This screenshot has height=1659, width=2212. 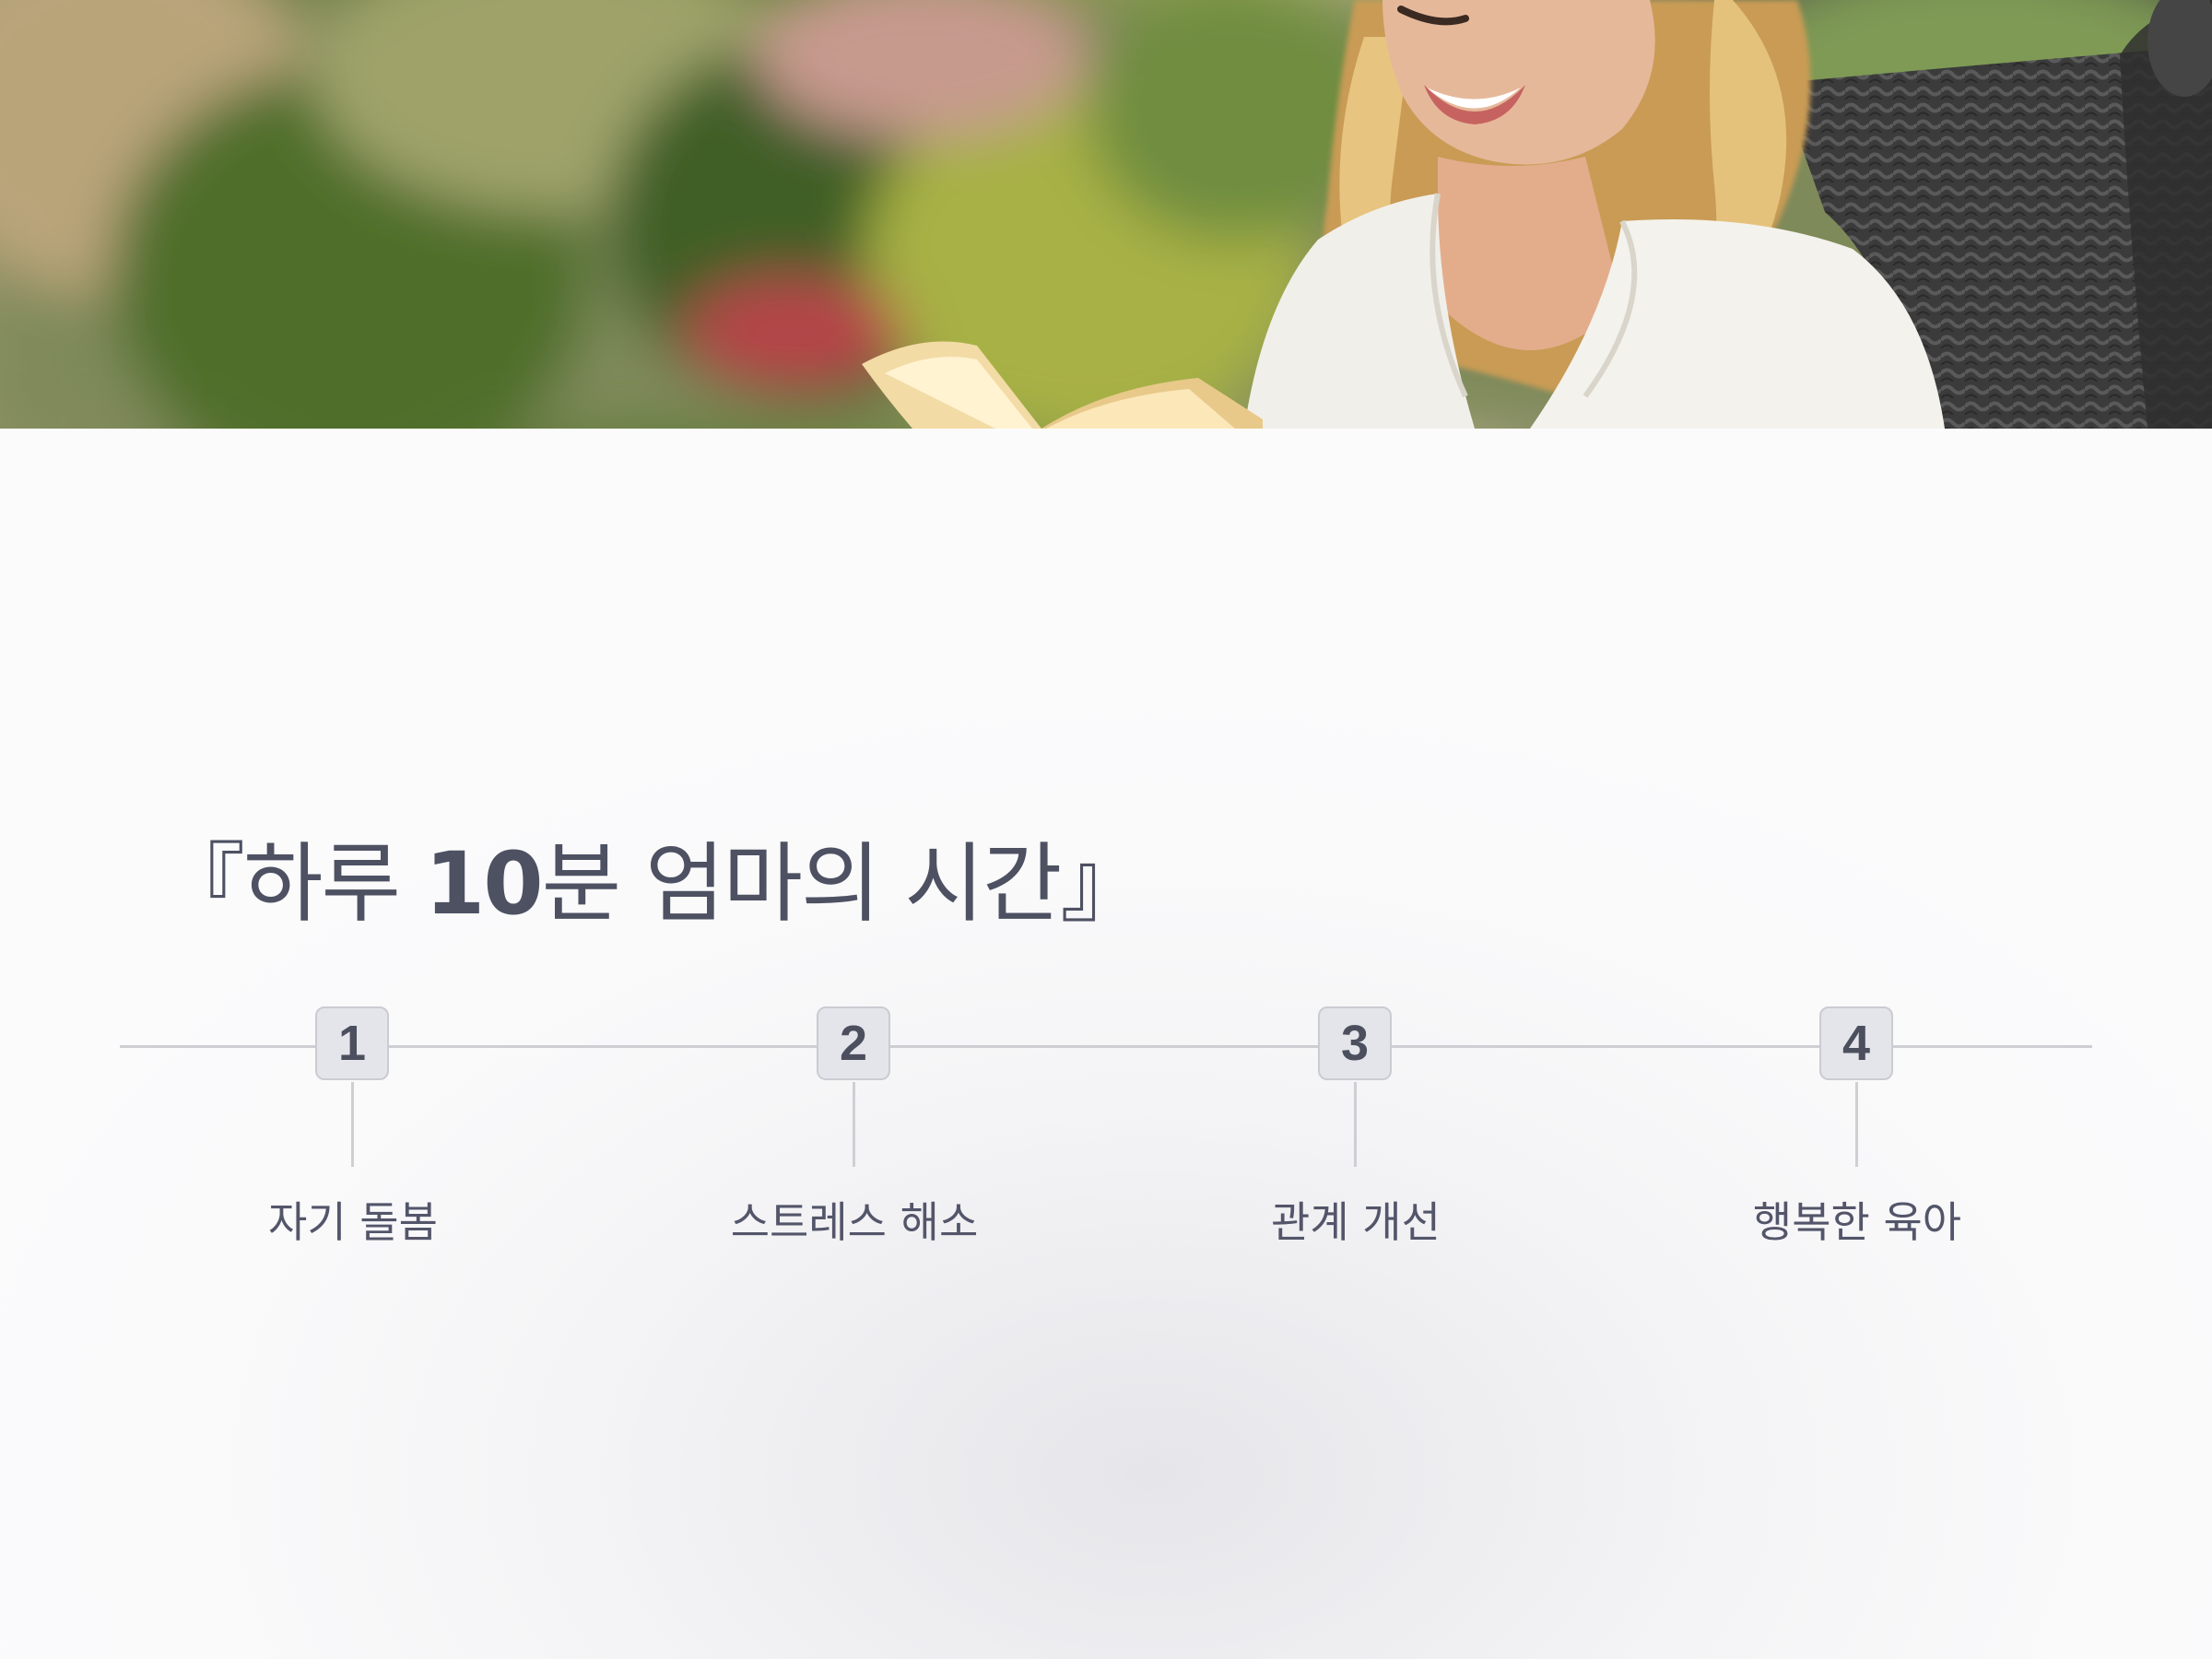 I want to click on title-number: 10, so click(x=484, y=884).